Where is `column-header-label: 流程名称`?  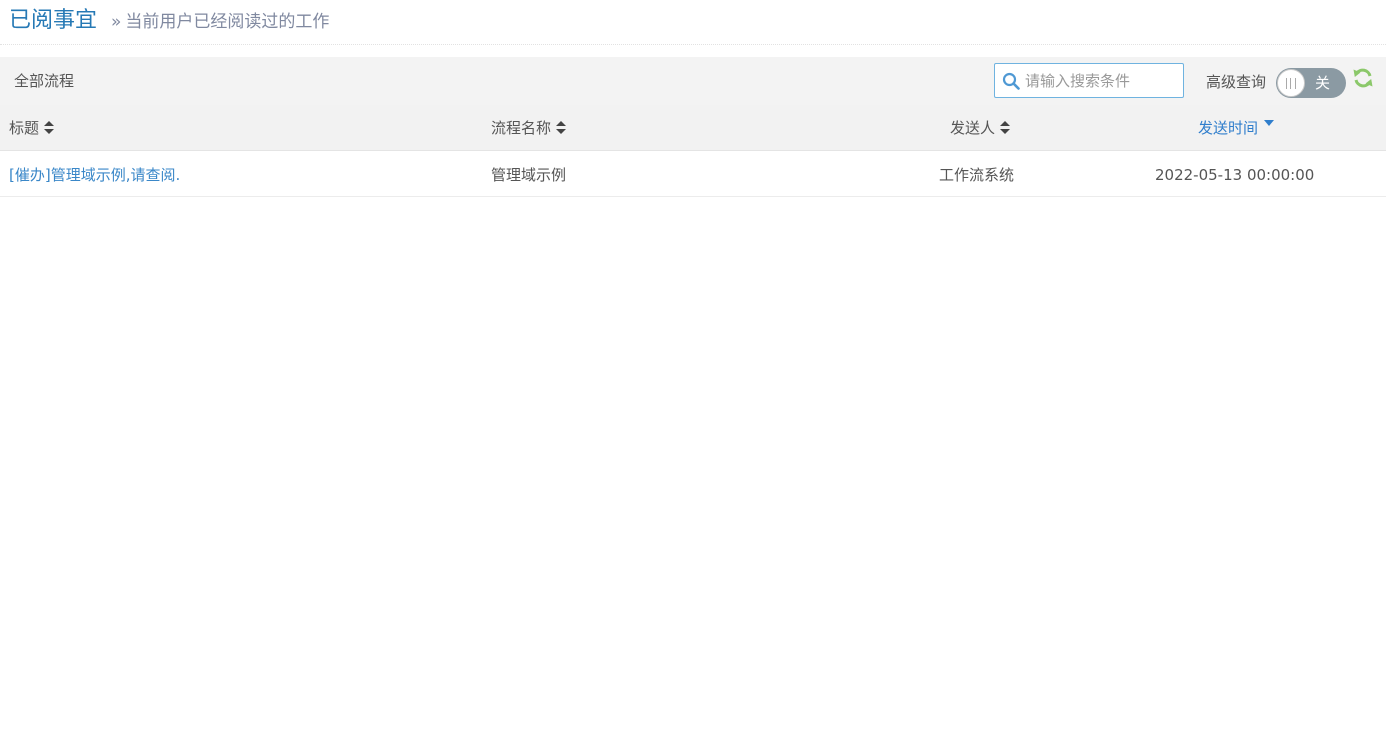
column-header-label: 流程名称 is located at coordinates (521, 128).